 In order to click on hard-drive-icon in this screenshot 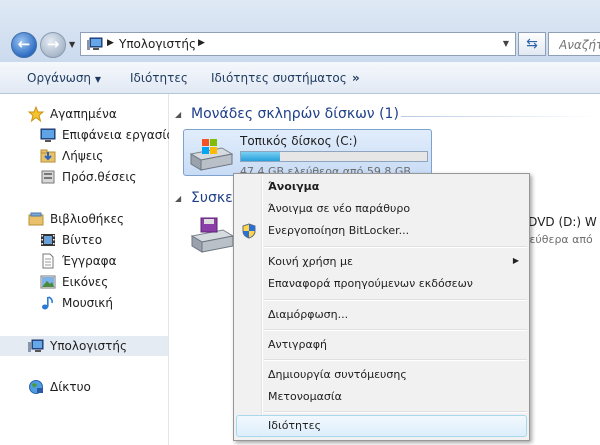, I will do `click(211, 155)`.